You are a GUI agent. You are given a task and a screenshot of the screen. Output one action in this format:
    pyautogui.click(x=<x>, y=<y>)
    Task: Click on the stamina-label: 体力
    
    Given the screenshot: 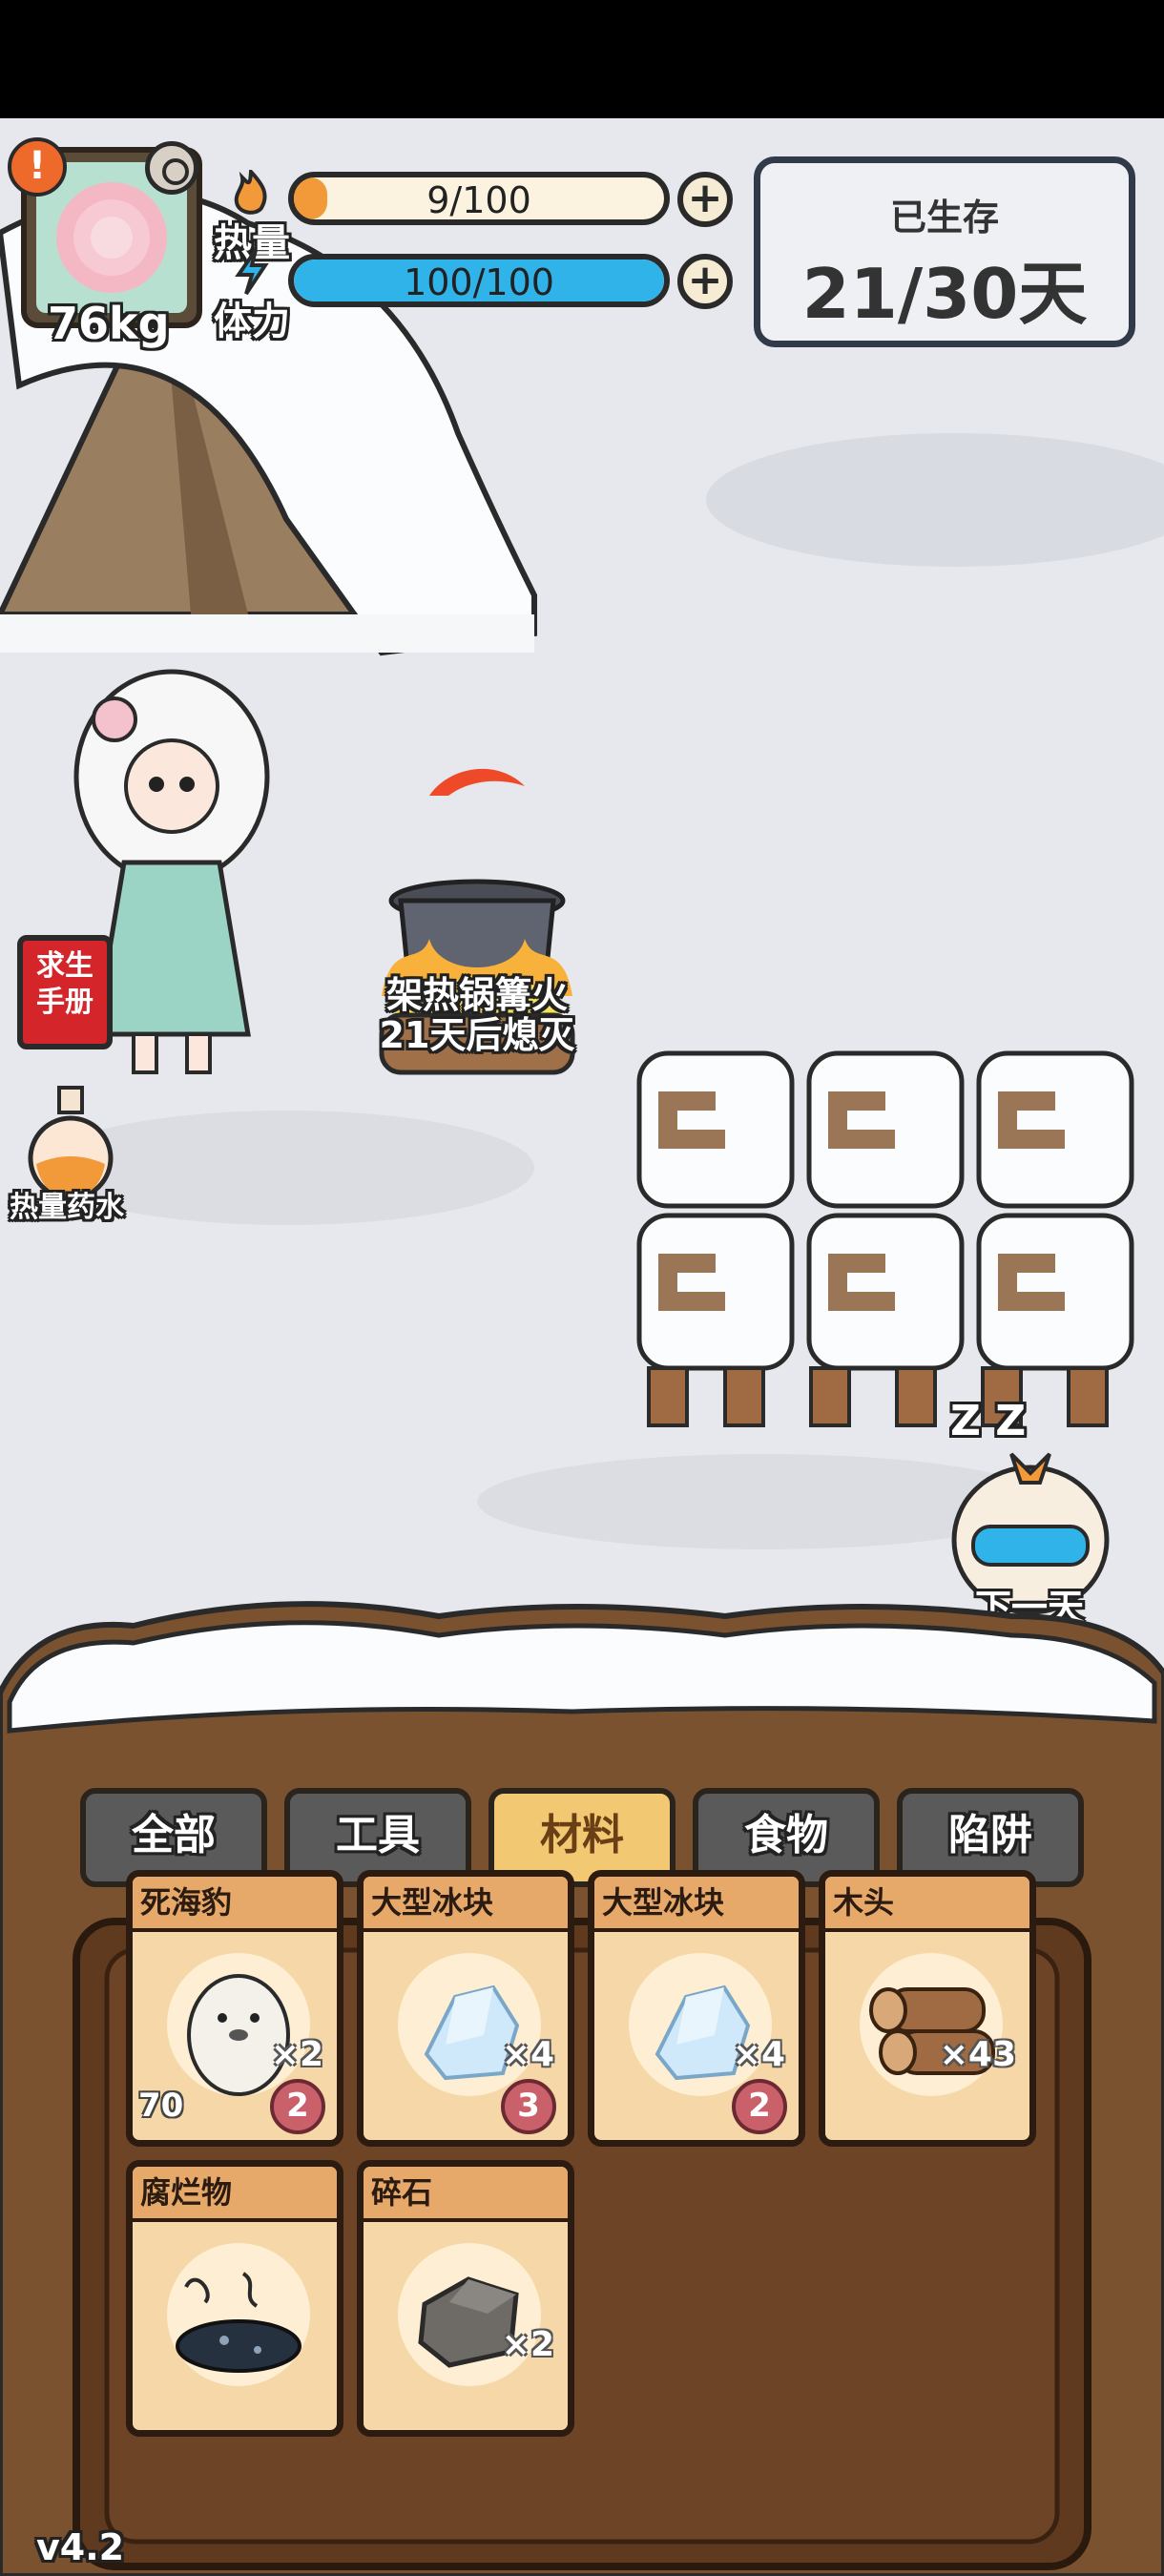 What is the action you would take?
    pyautogui.click(x=252, y=321)
    